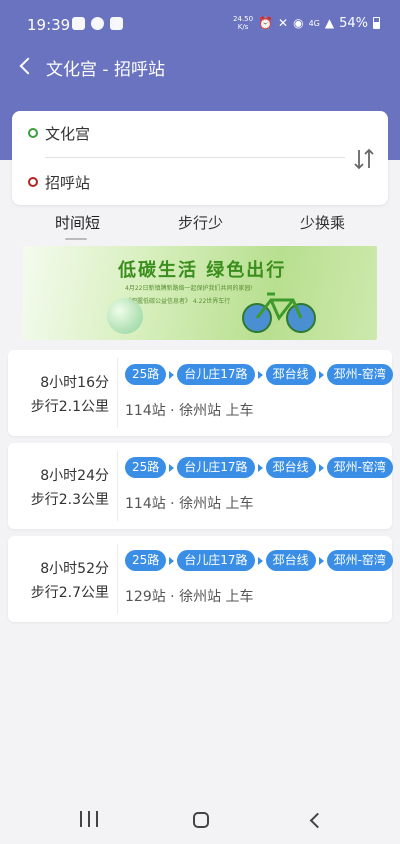 The width and height of the screenshot is (400, 844). What do you see at coordinates (69, 500) in the screenshot?
I see `result-walk-distance: 步行2.3公里` at bounding box center [69, 500].